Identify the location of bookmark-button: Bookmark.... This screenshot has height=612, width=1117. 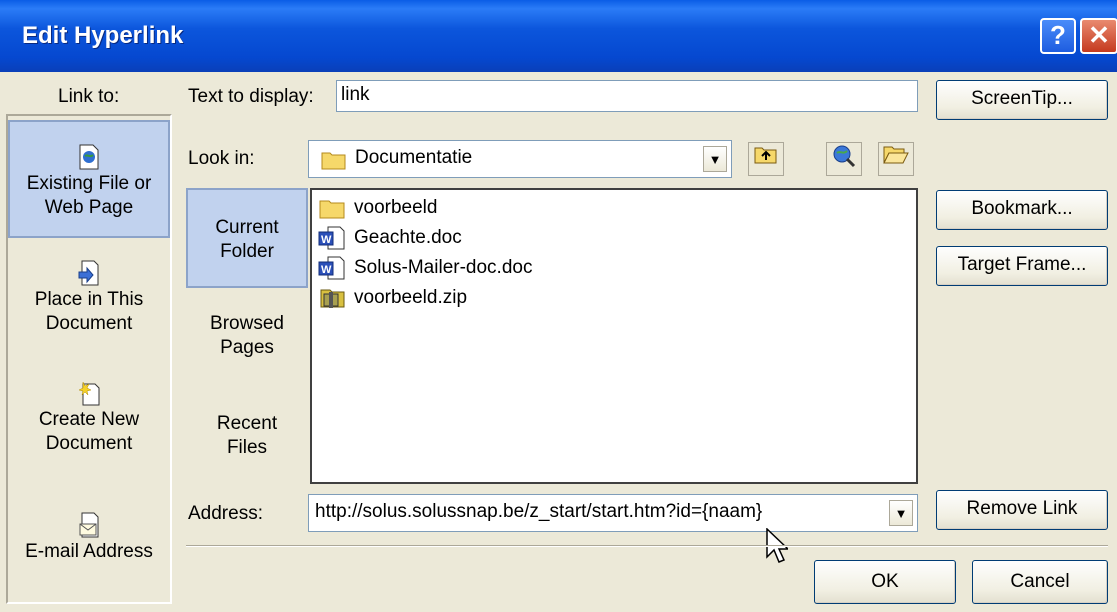
(1022, 210).